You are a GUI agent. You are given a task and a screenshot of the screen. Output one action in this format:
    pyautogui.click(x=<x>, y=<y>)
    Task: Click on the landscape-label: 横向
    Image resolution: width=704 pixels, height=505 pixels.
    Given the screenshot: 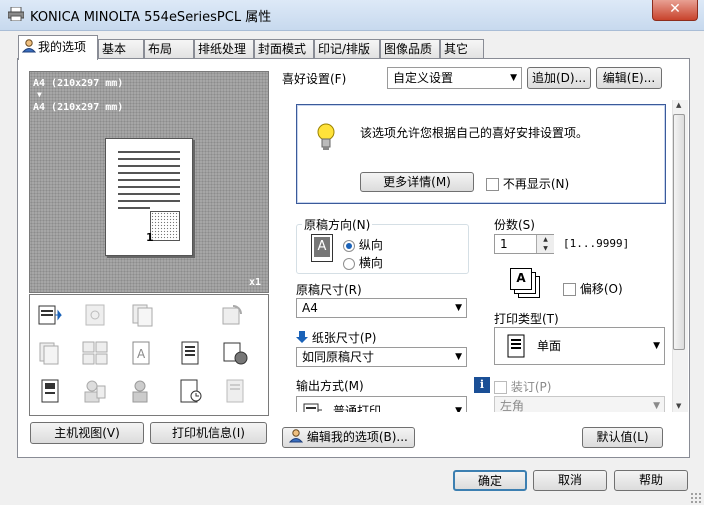 What is the action you would take?
    pyautogui.click(x=370, y=263)
    